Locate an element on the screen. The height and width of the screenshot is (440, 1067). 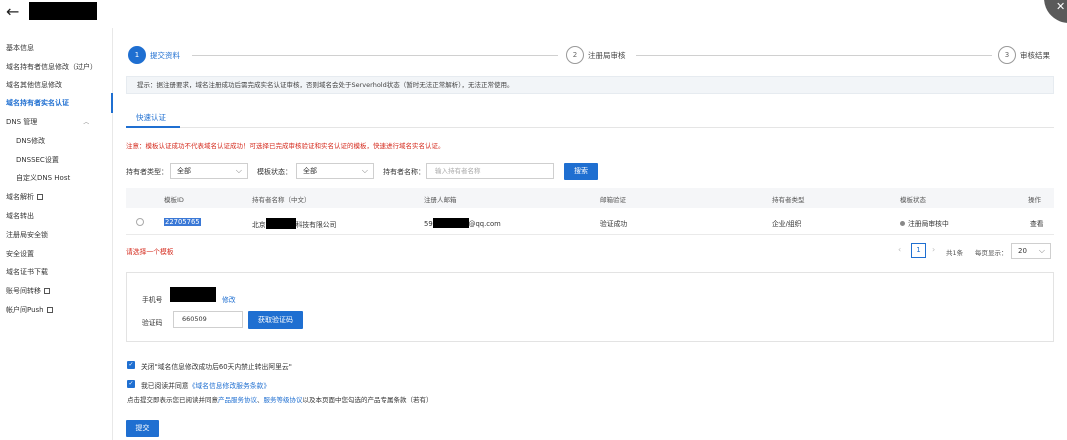
code-input: 660509 is located at coordinates (208, 319).